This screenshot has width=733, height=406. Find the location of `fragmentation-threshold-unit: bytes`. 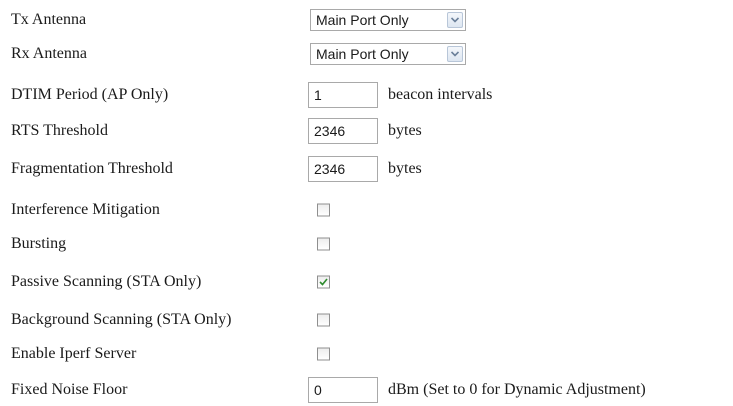

fragmentation-threshold-unit: bytes is located at coordinates (405, 168).